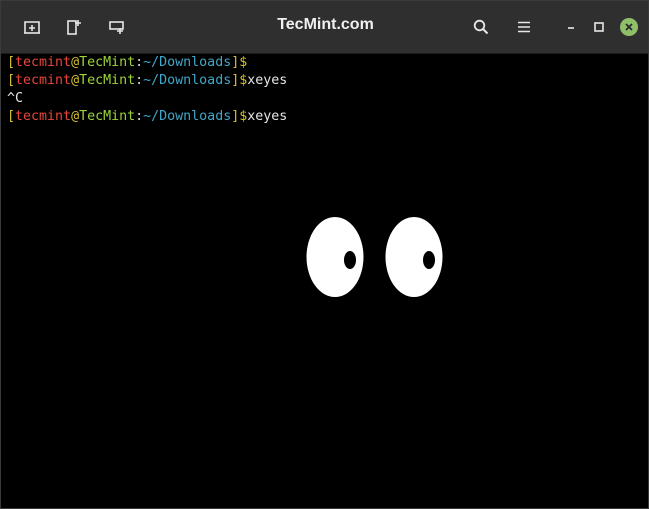 The width and height of the screenshot is (649, 509). I want to click on add-session-button, so click(117, 27).